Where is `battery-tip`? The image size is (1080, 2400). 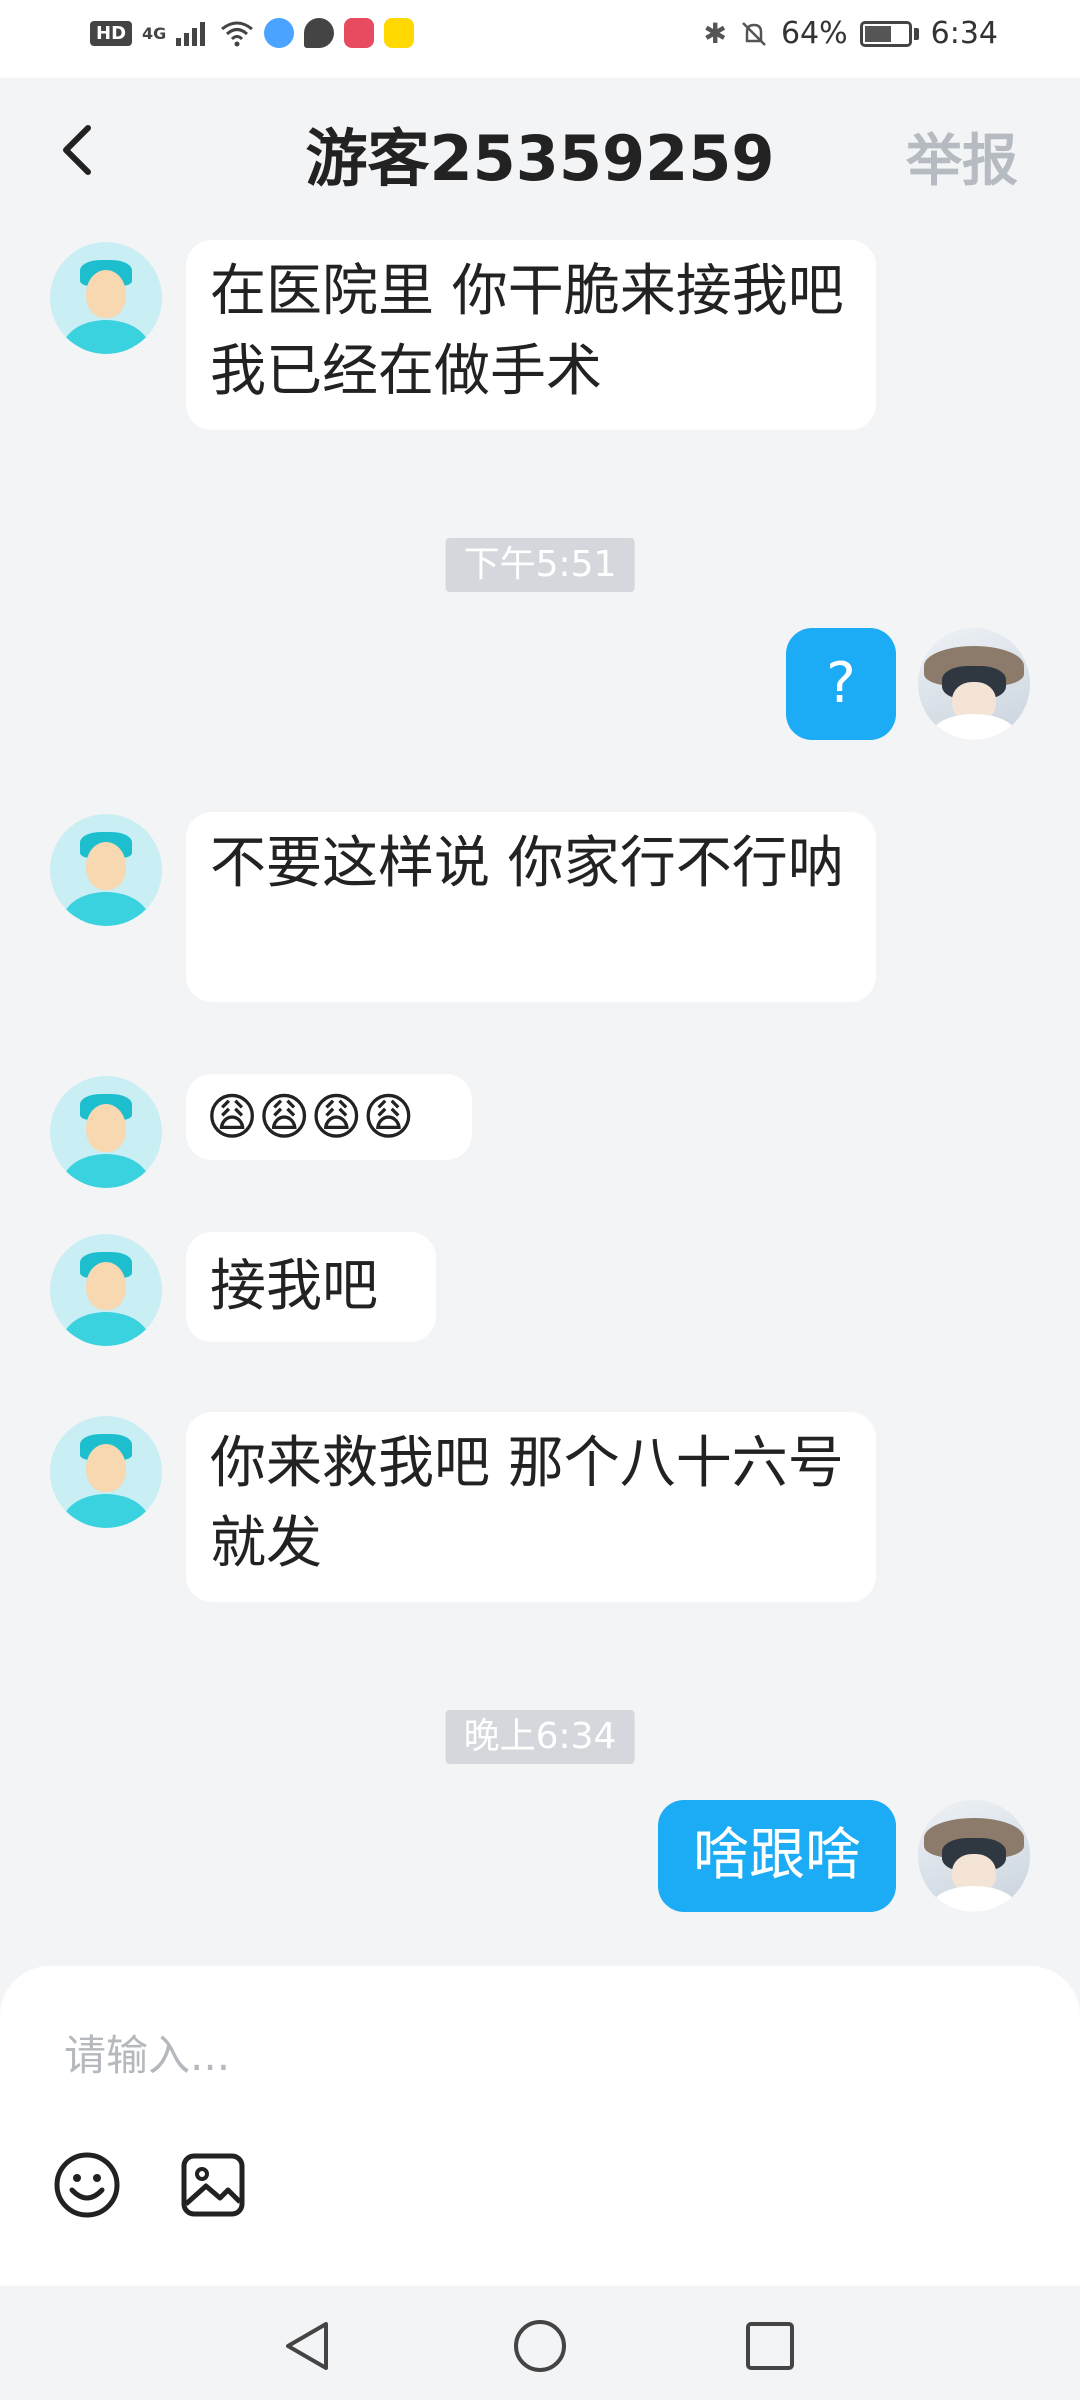
battery-tip is located at coordinates (916, 33).